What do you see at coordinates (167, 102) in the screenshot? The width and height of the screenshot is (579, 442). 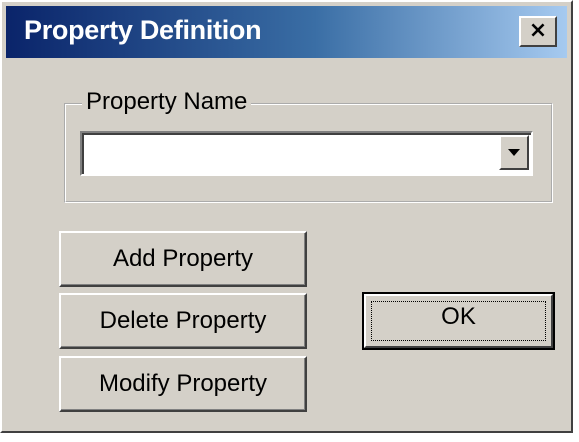 I see `property-name-label: Property Name` at bounding box center [167, 102].